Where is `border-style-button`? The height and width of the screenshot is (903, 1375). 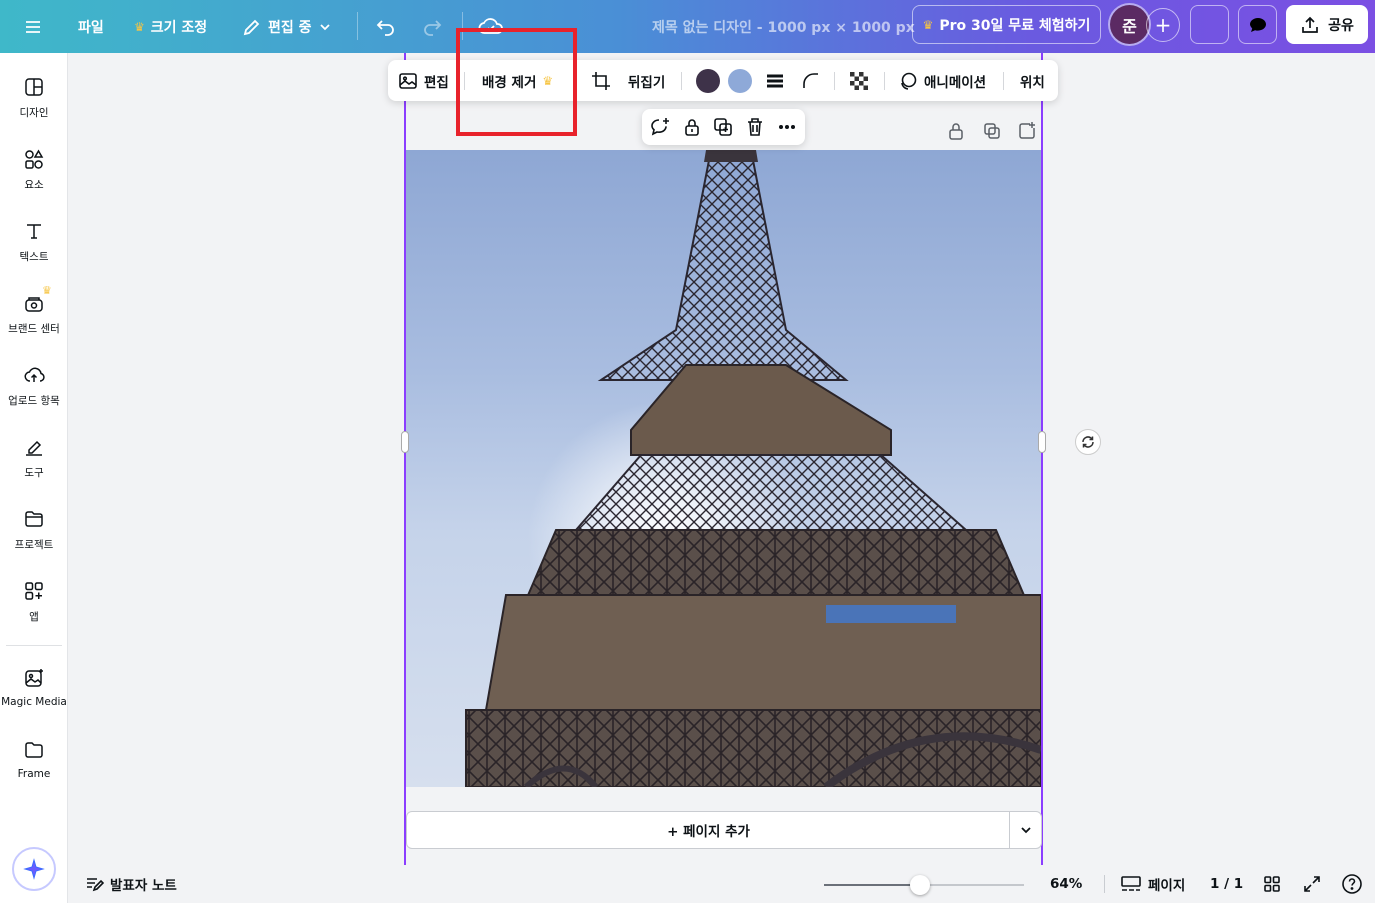 border-style-button is located at coordinates (775, 80).